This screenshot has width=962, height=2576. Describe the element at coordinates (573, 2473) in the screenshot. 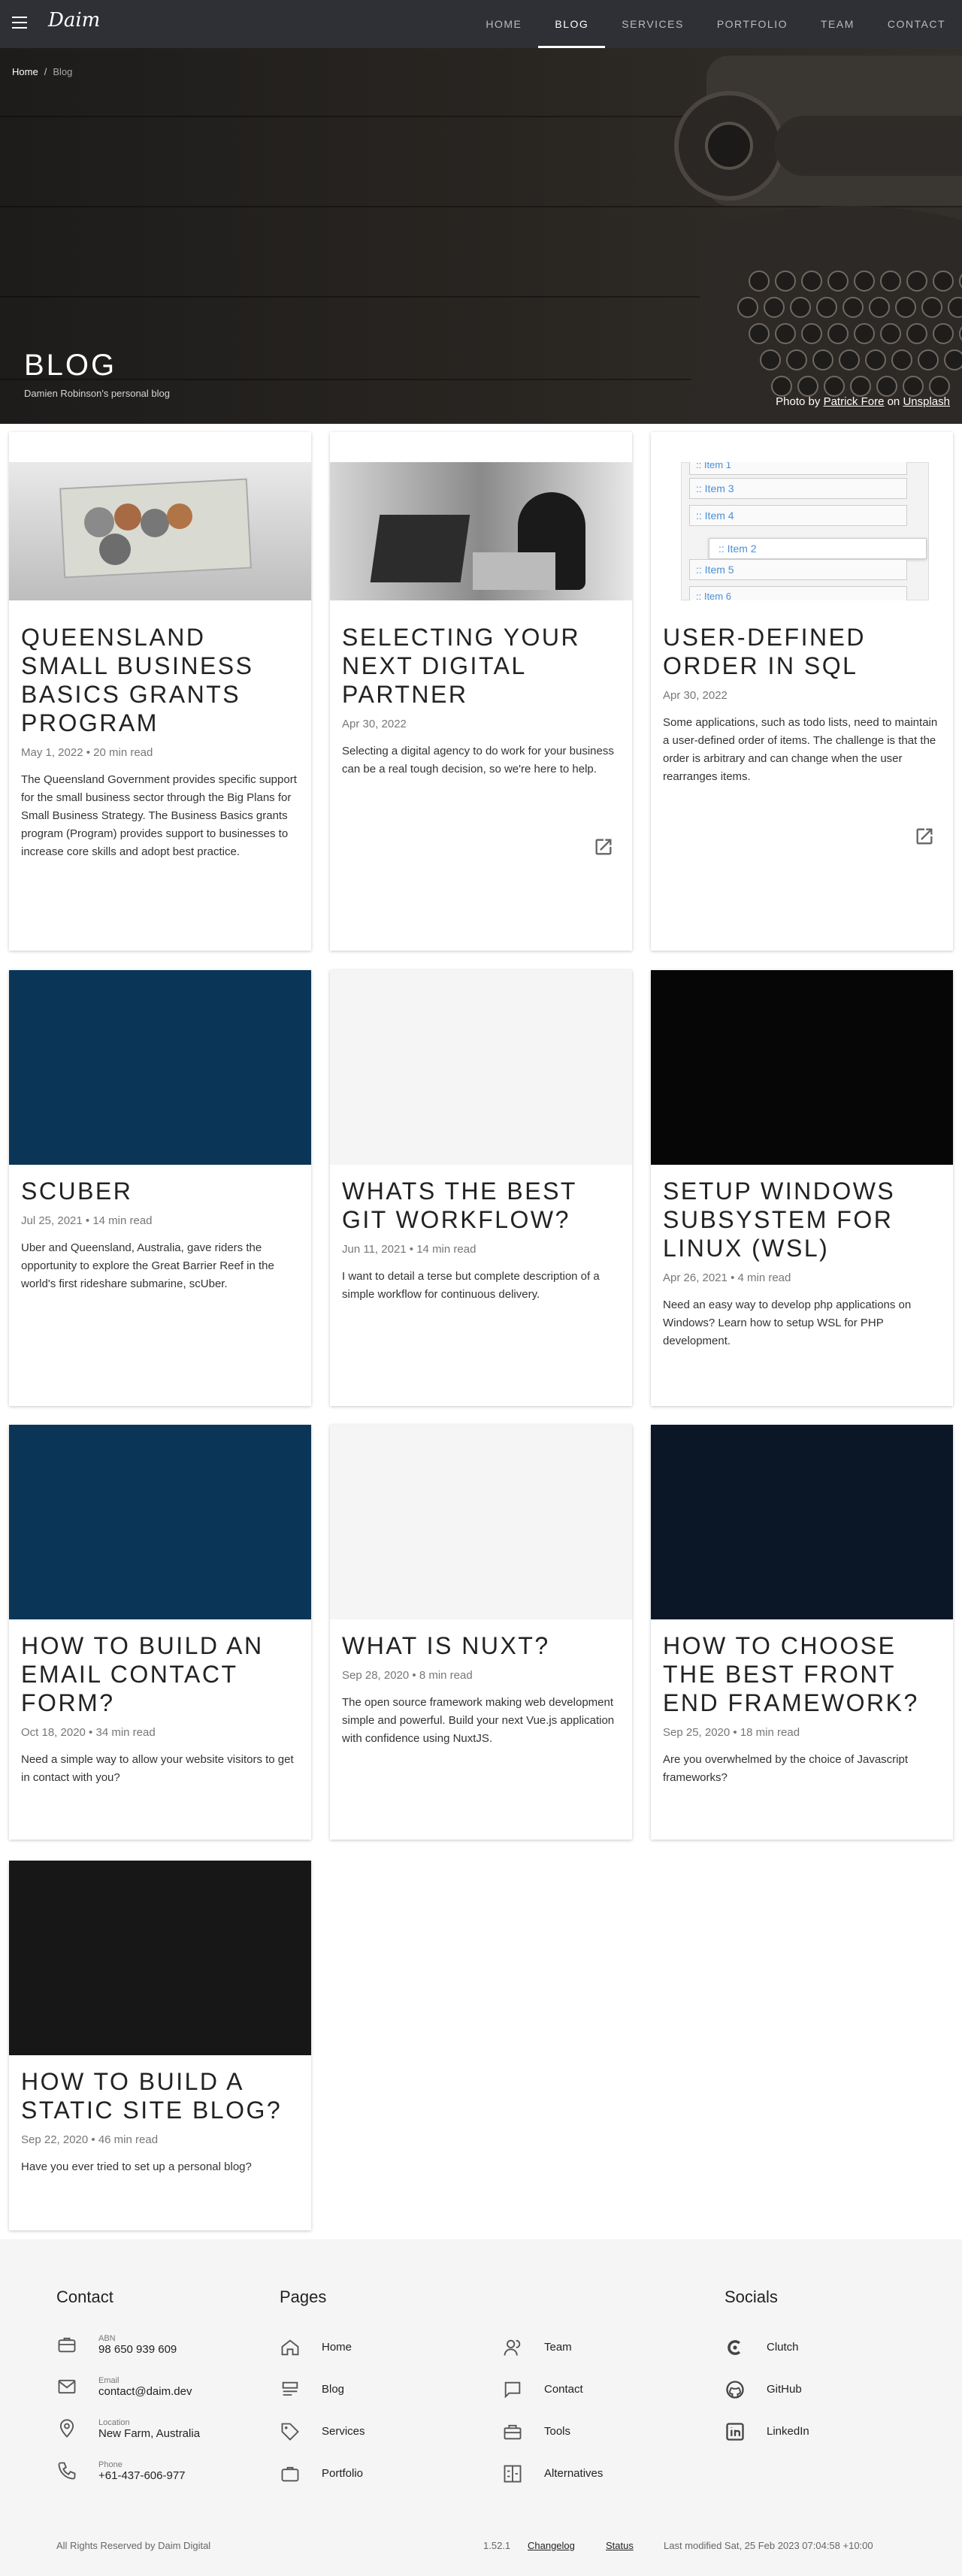

I see `footer-link-label: Alternatives` at that location.